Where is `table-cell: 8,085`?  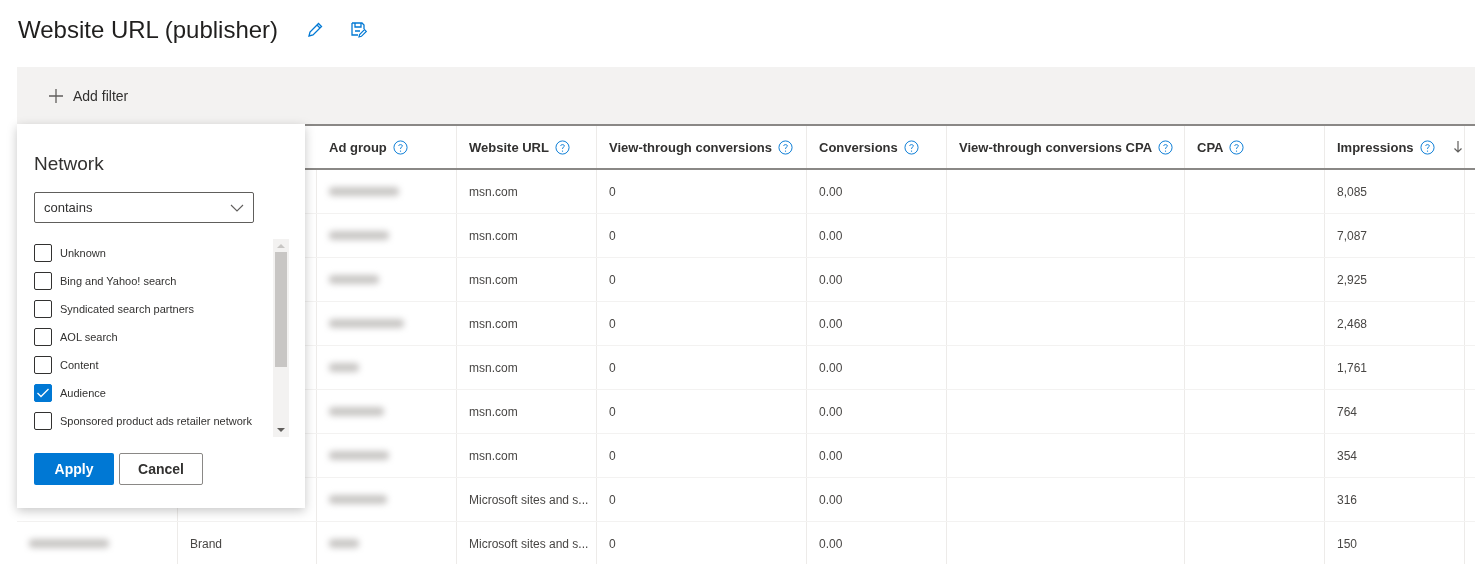 table-cell: 8,085 is located at coordinates (1352, 191).